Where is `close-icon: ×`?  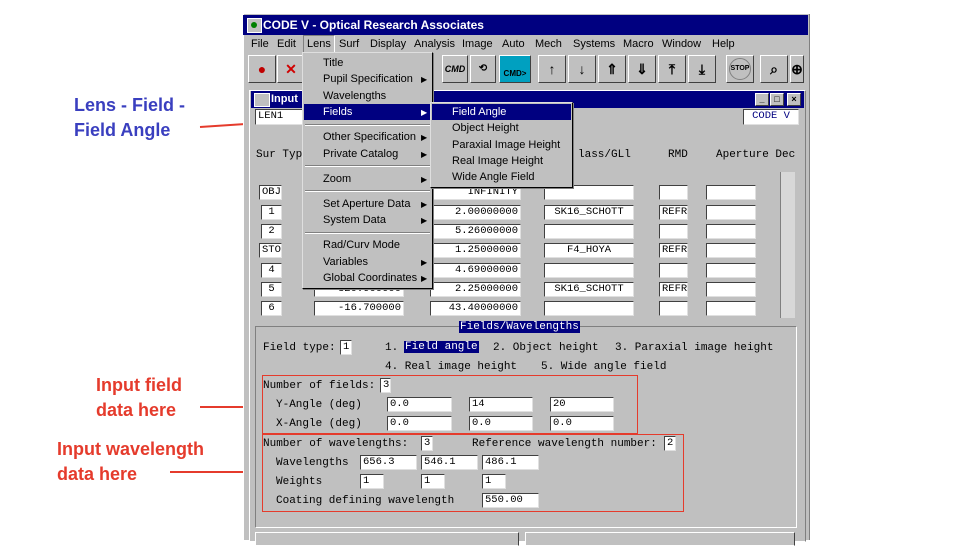 close-icon: × is located at coordinates (794, 99).